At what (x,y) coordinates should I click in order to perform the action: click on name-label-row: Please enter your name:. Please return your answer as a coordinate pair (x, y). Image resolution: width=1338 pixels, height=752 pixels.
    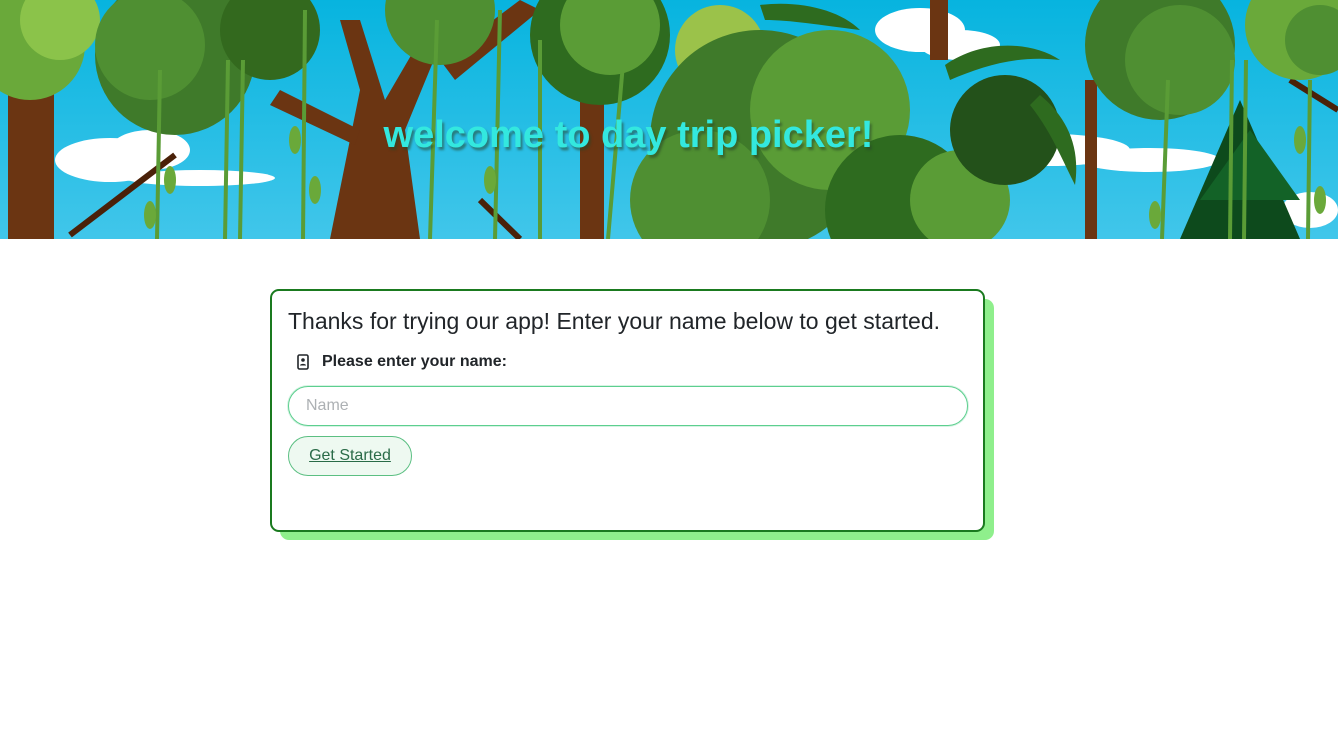
    Looking at the image, I should click on (402, 362).